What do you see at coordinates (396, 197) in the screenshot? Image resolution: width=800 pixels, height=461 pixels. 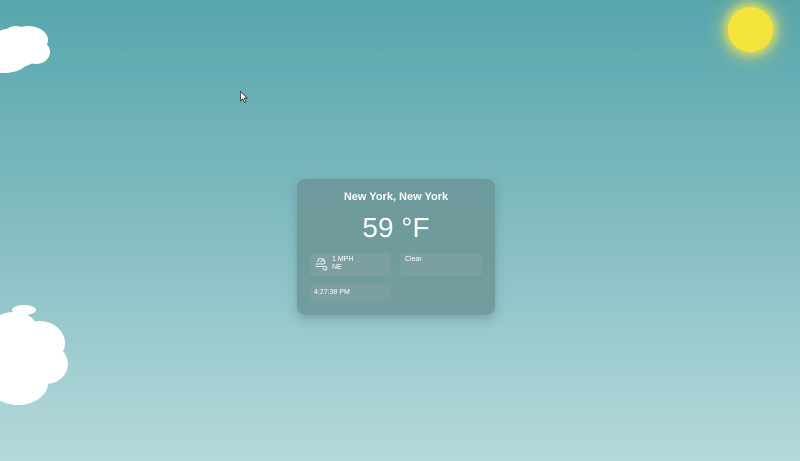 I see `location-title: New York, New York` at bounding box center [396, 197].